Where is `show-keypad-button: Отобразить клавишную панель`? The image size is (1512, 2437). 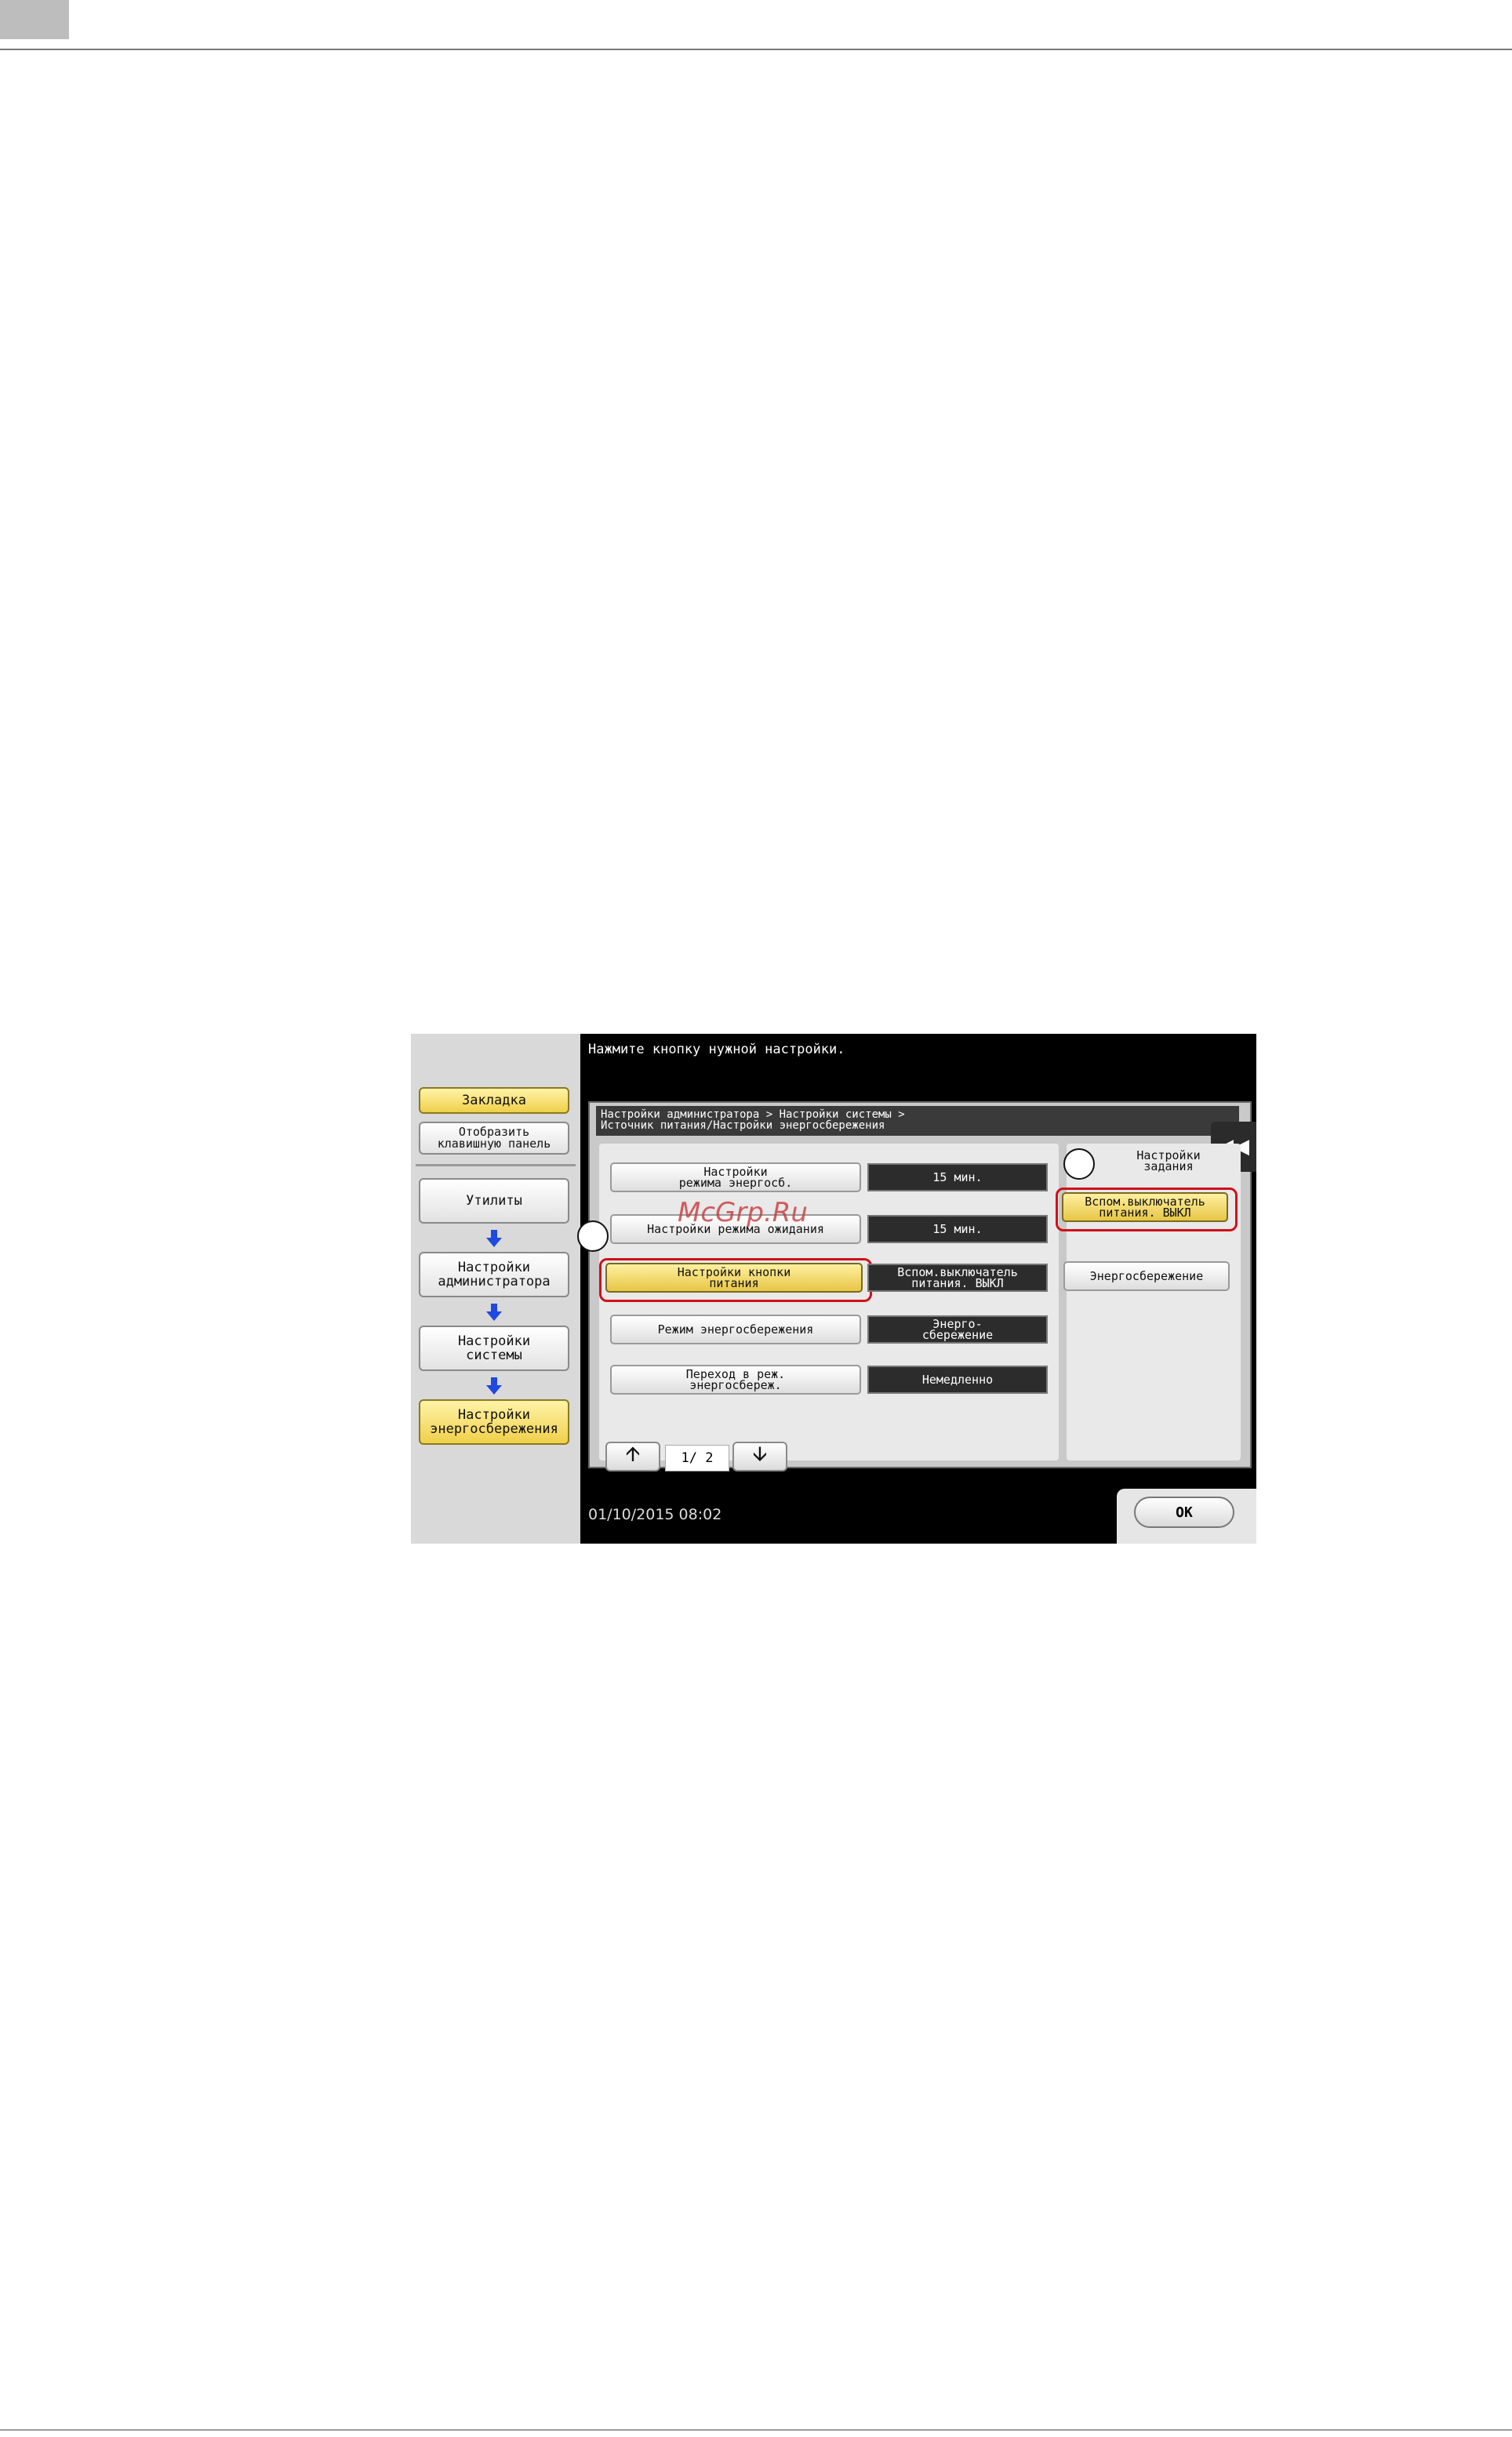
show-keypad-button: Отобразить клавишную панель is located at coordinates (494, 1138).